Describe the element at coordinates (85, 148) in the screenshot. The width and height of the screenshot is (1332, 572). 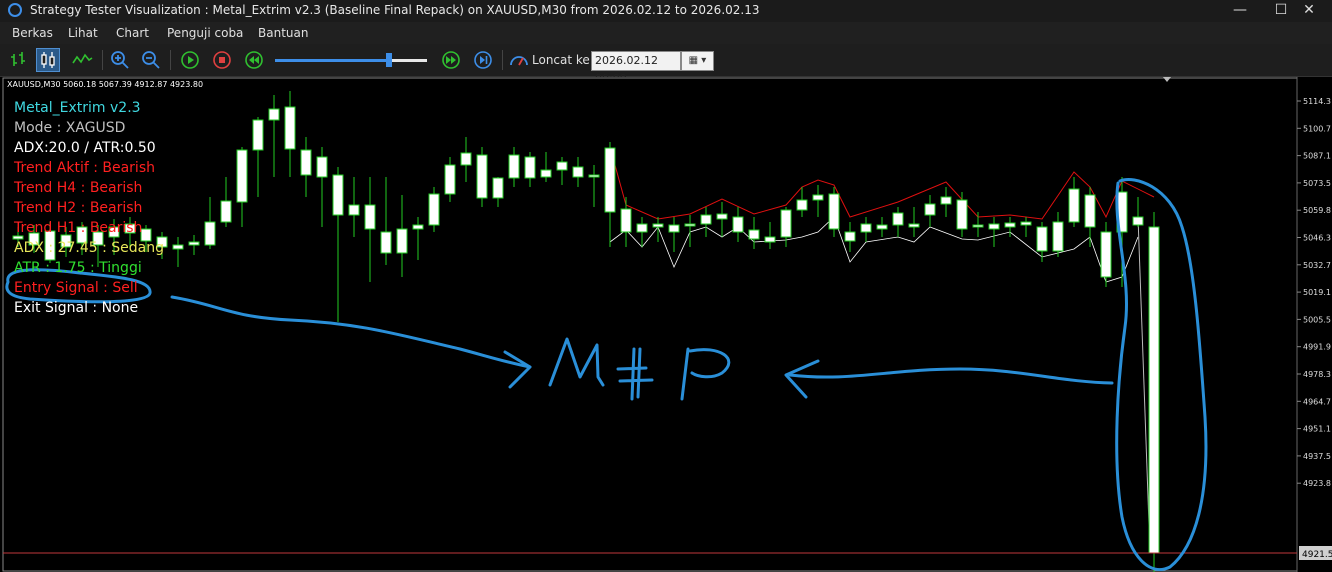
I see `overlay-line-adx-atr: ADX:20.0 / ATR:0.50` at that location.